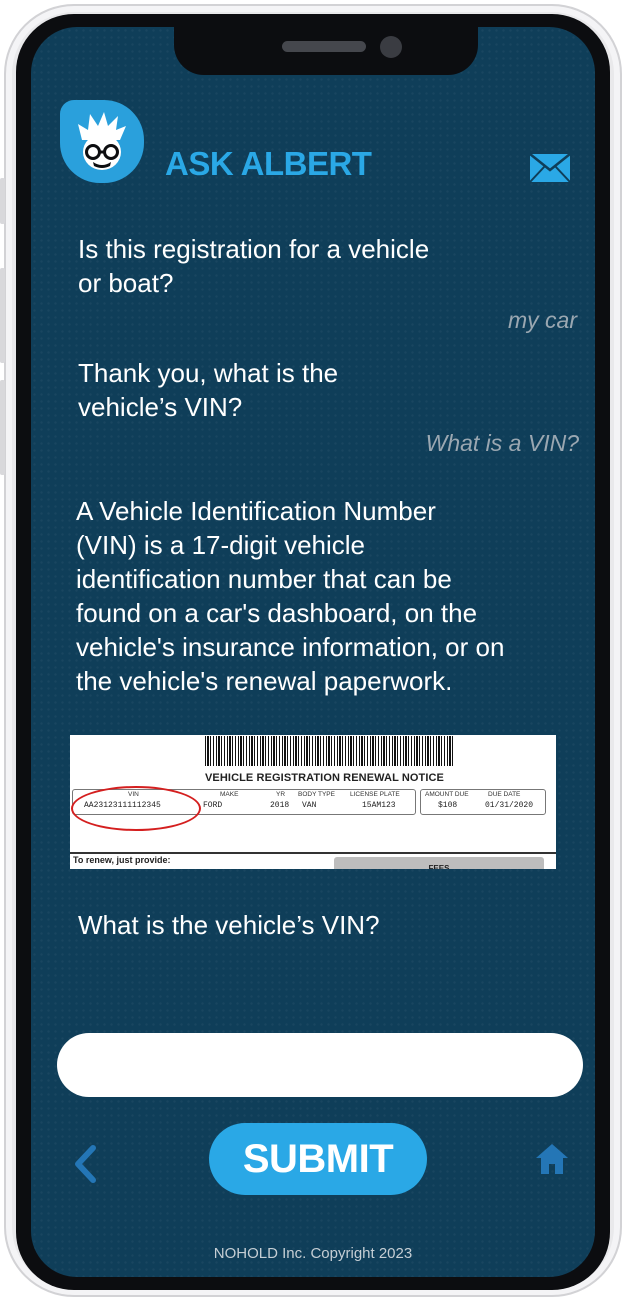 The height and width of the screenshot is (1301, 626). Describe the element at coordinates (229, 794) in the screenshot. I see `header-make: MAKE` at that location.